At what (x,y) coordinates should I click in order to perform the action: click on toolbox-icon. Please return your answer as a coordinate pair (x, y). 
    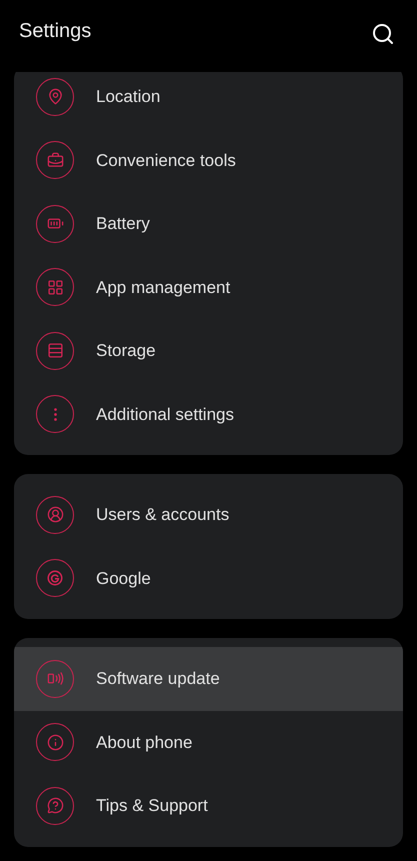
    Looking at the image, I should click on (55, 160).